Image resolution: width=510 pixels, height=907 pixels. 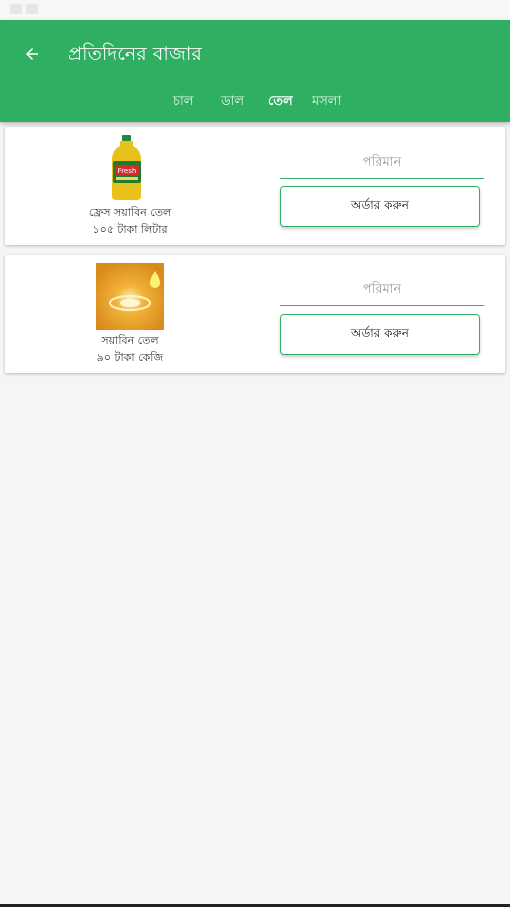 I want to click on product-price: ১০৫ টাকা লিটার, so click(x=130, y=229).